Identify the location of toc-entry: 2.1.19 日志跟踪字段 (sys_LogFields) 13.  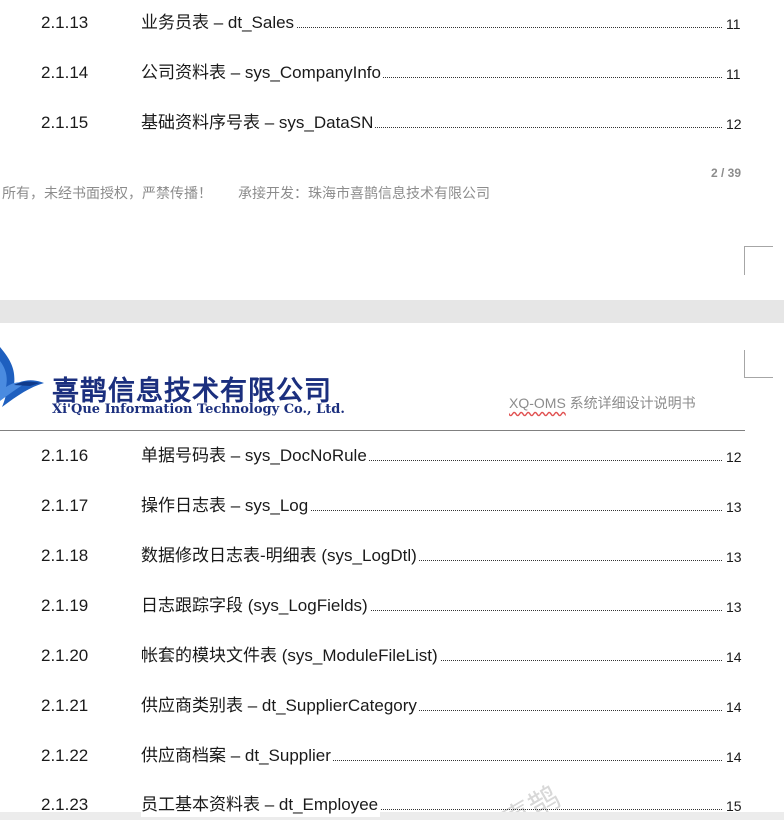
(392, 606).